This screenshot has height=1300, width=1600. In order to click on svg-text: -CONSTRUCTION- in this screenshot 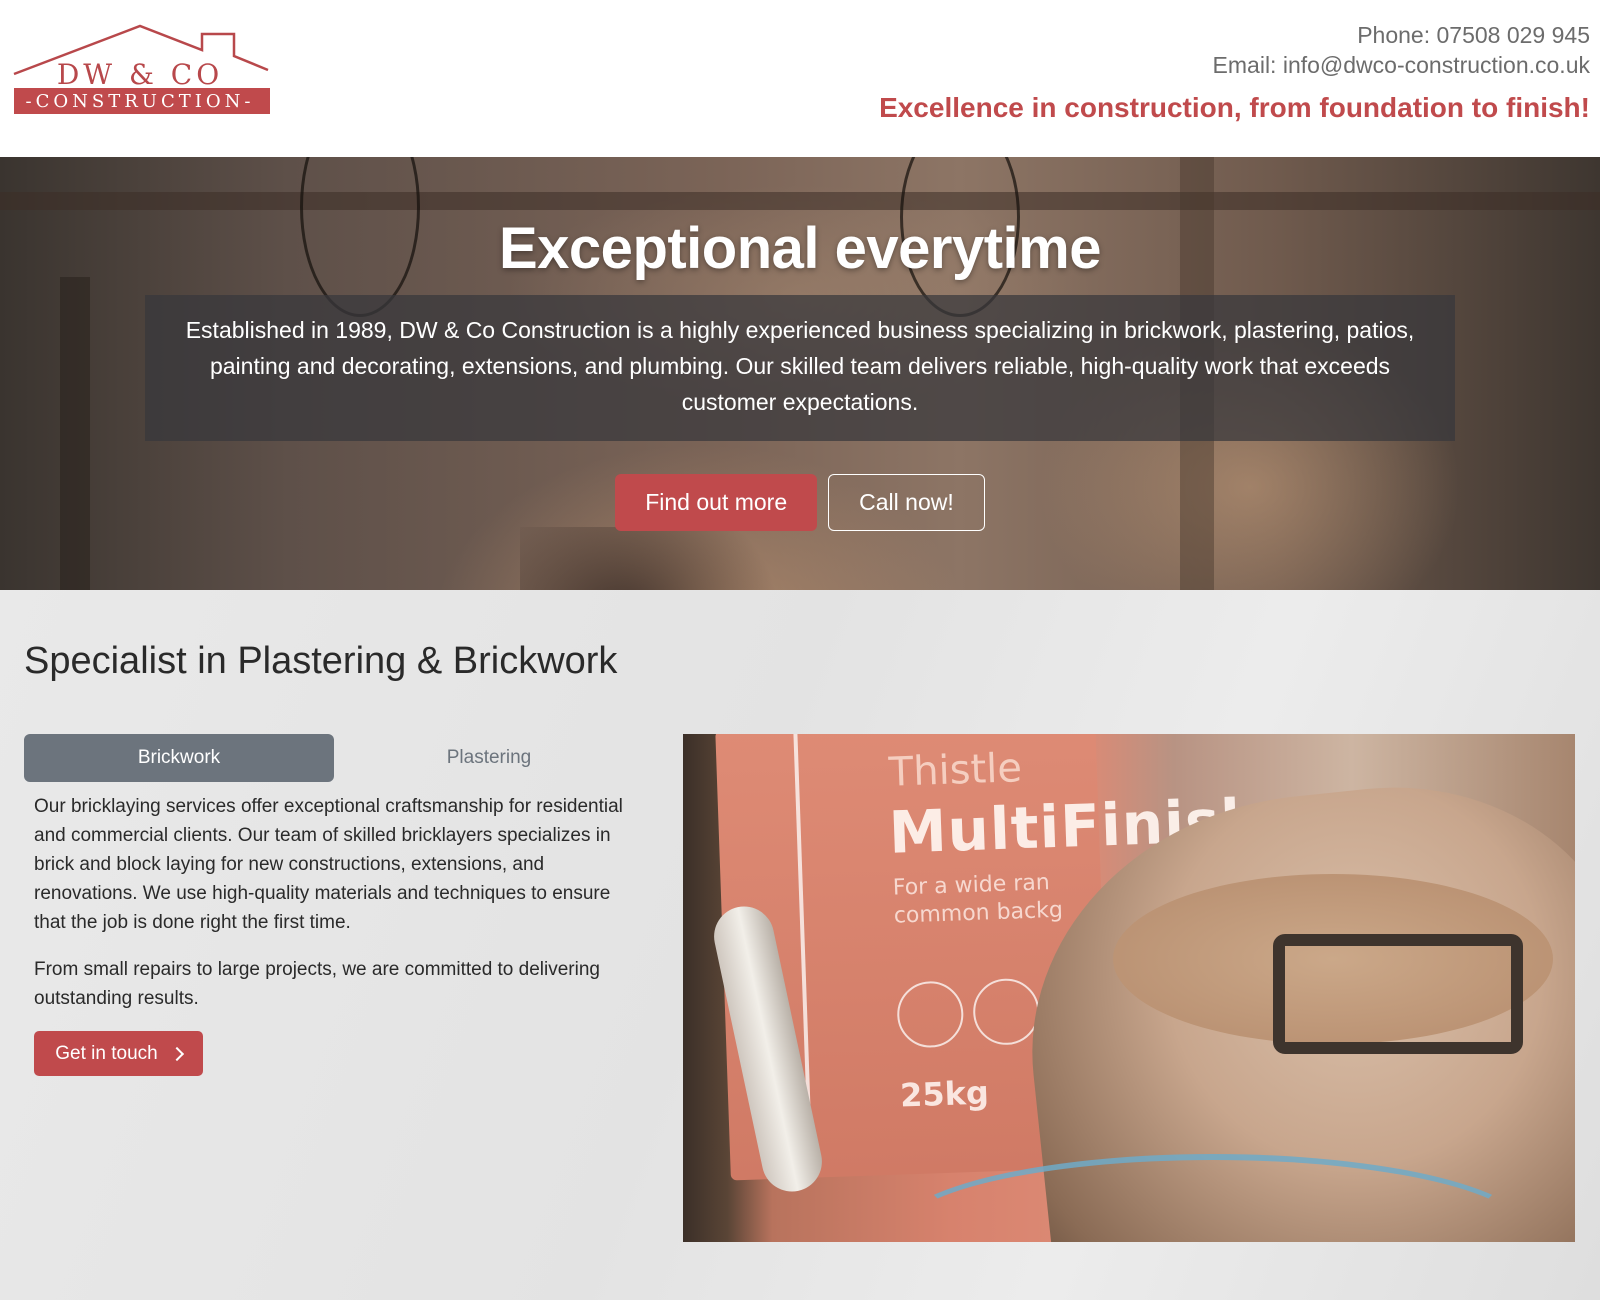, I will do `click(140, 101)`.